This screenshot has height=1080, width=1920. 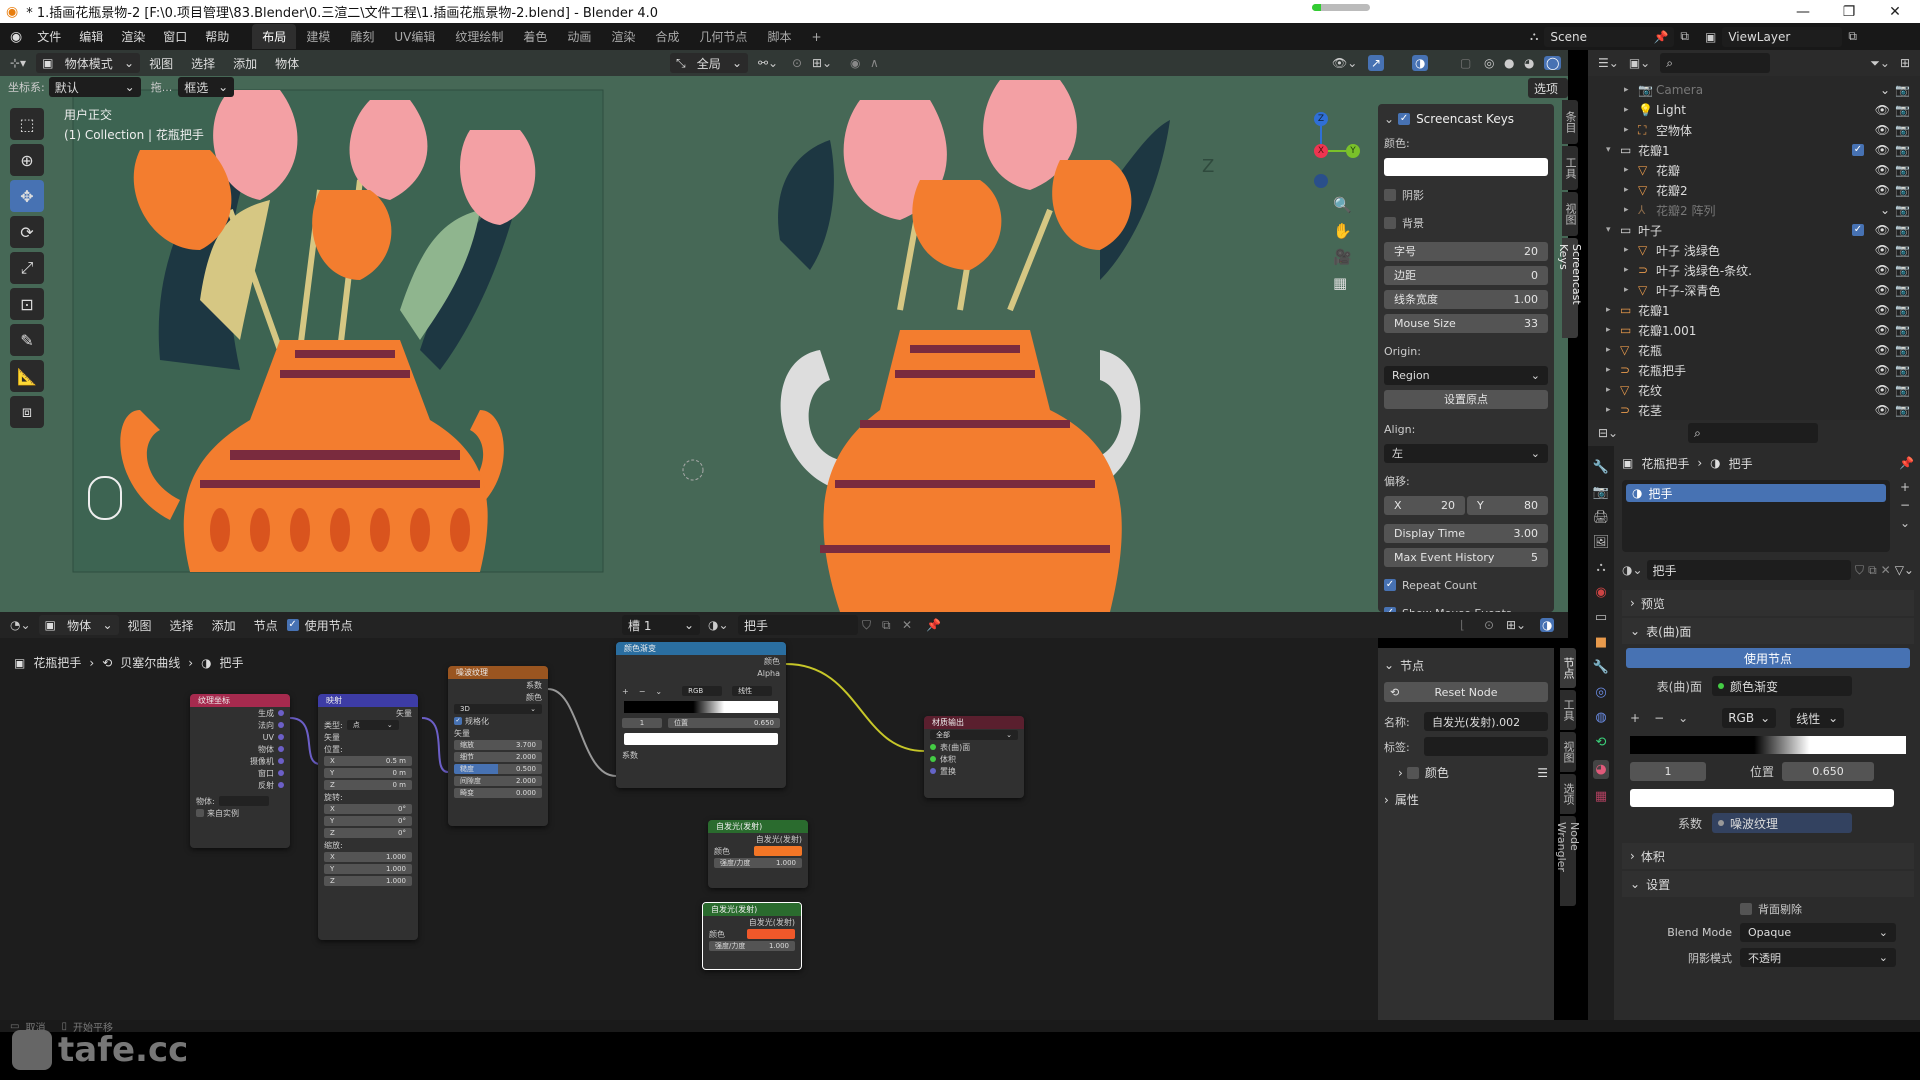 What do you see at coordinates (479, 36) in the screenshot?
I see `tab-texture-paint: 纹理绘制` at bounding box center [479, 36].